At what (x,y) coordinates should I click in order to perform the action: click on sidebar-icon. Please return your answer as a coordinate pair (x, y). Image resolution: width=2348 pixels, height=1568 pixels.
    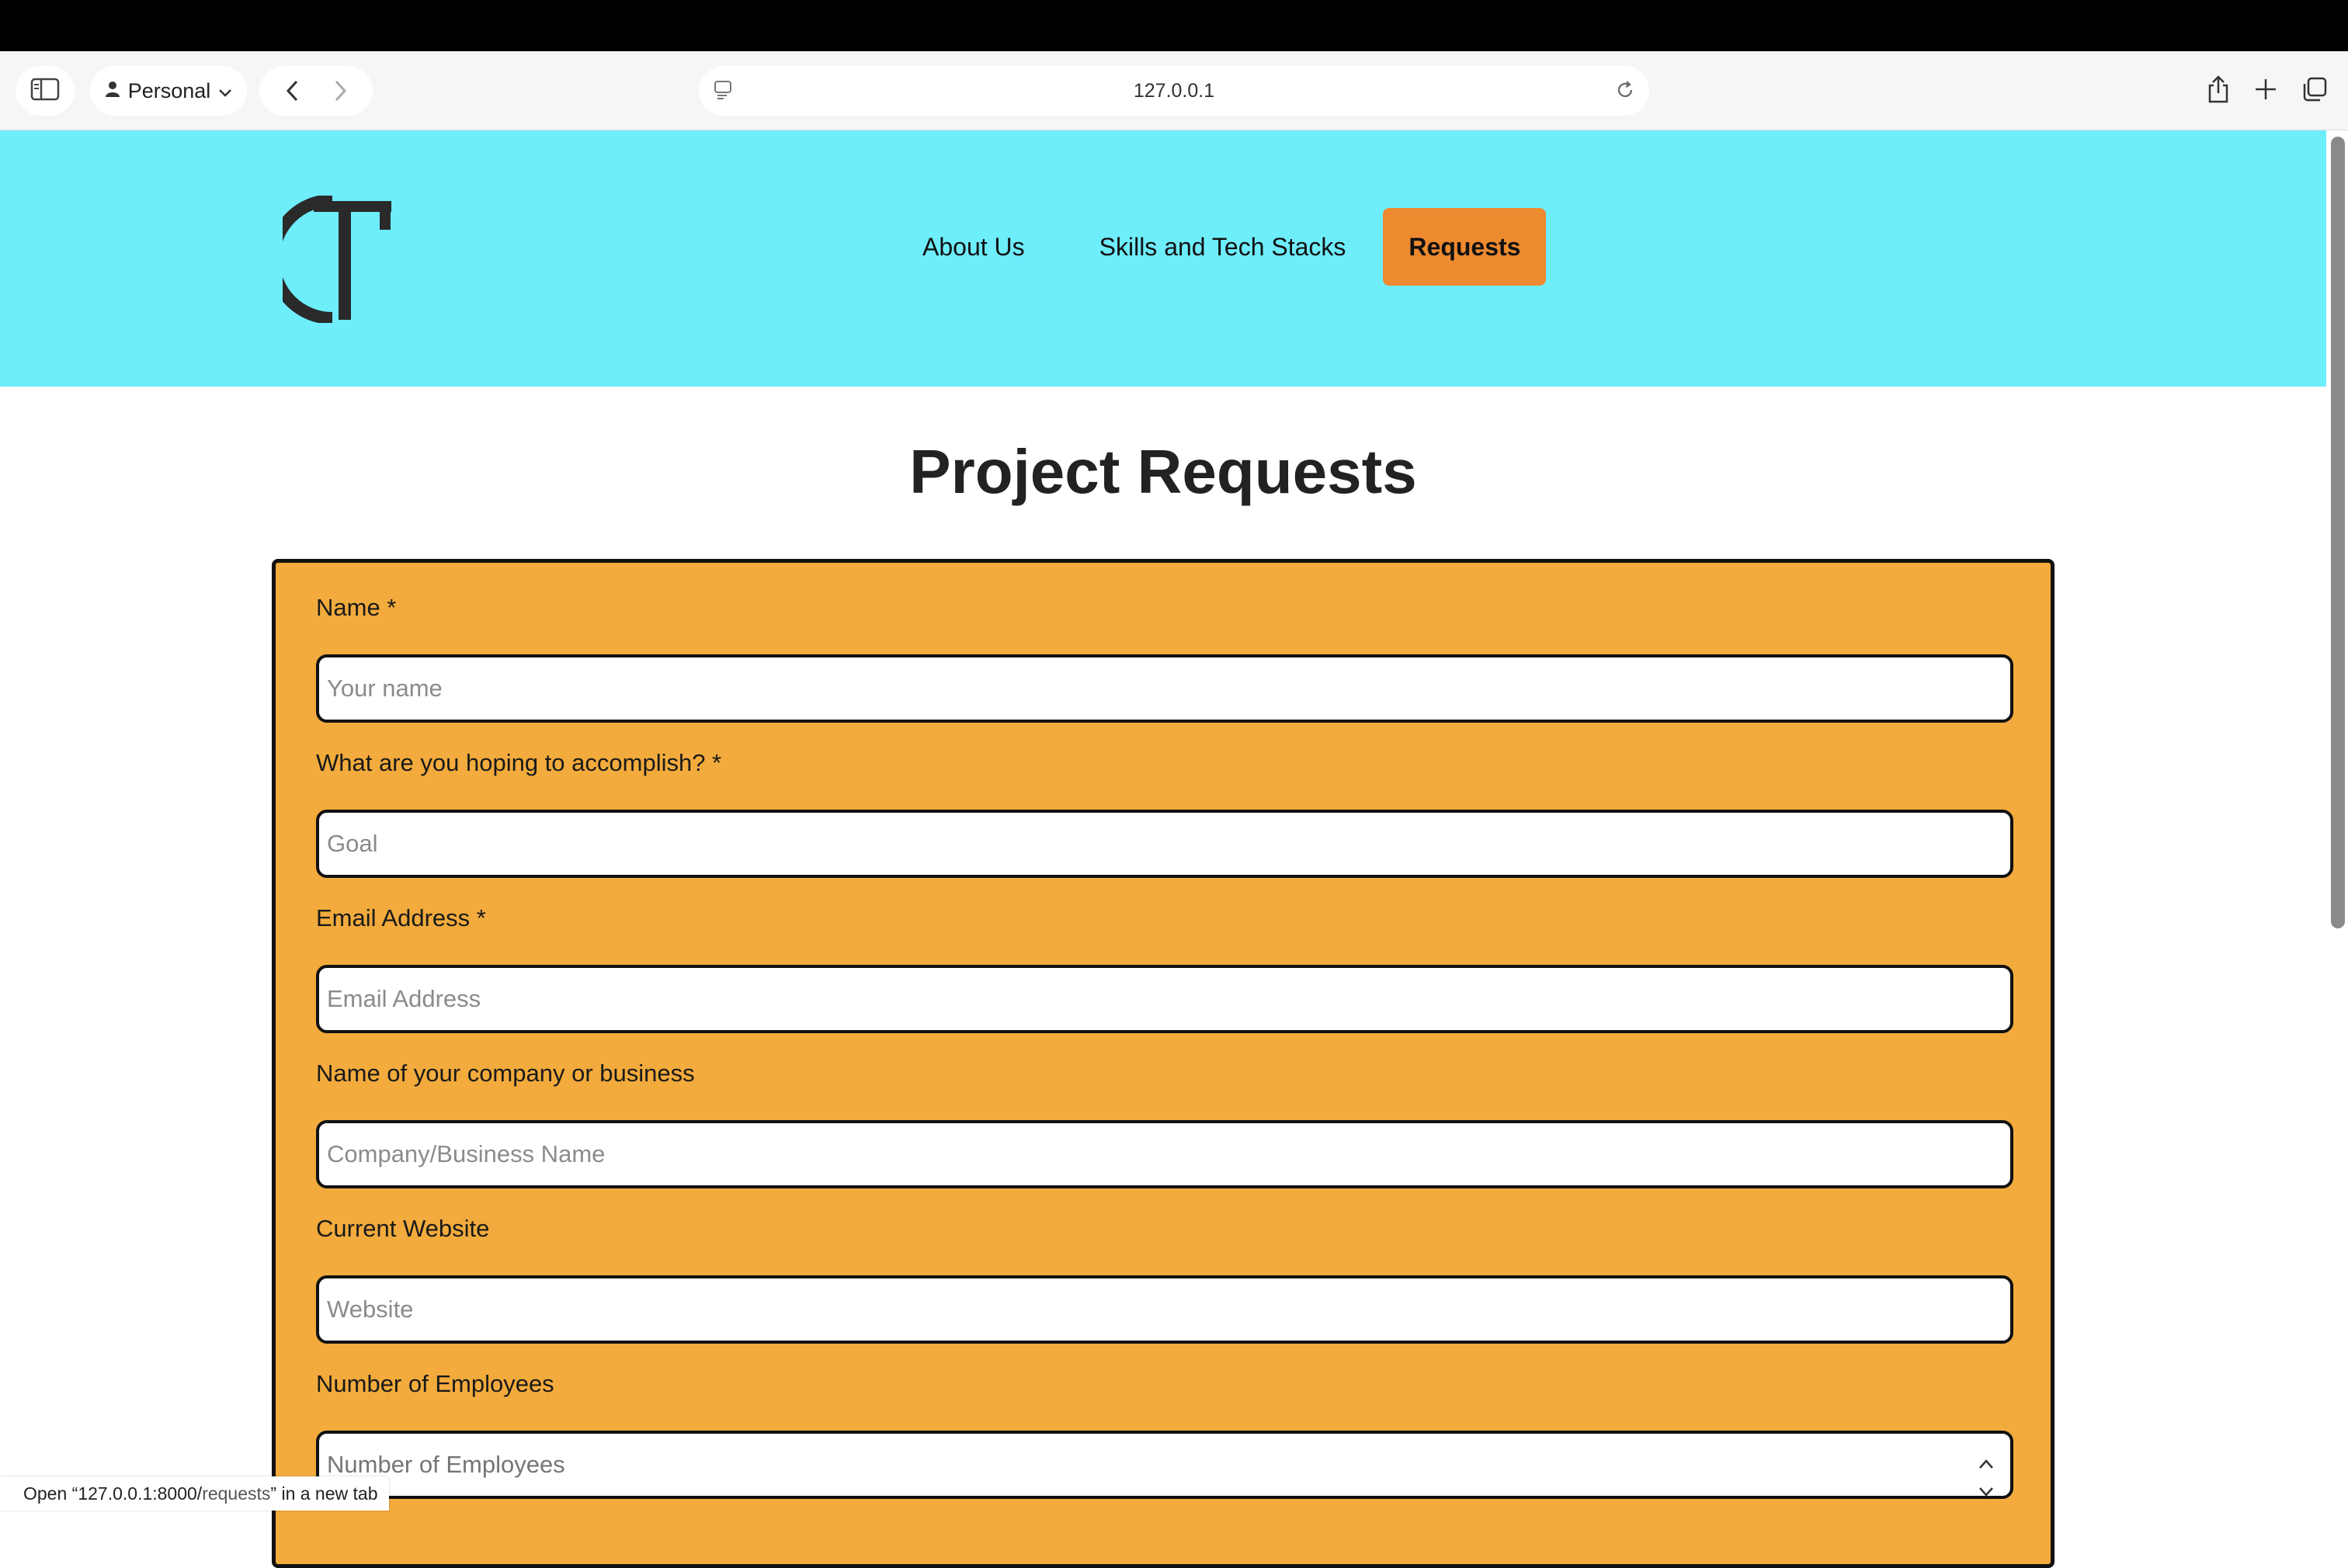
    Looking at the image, I should click on (45, 91).